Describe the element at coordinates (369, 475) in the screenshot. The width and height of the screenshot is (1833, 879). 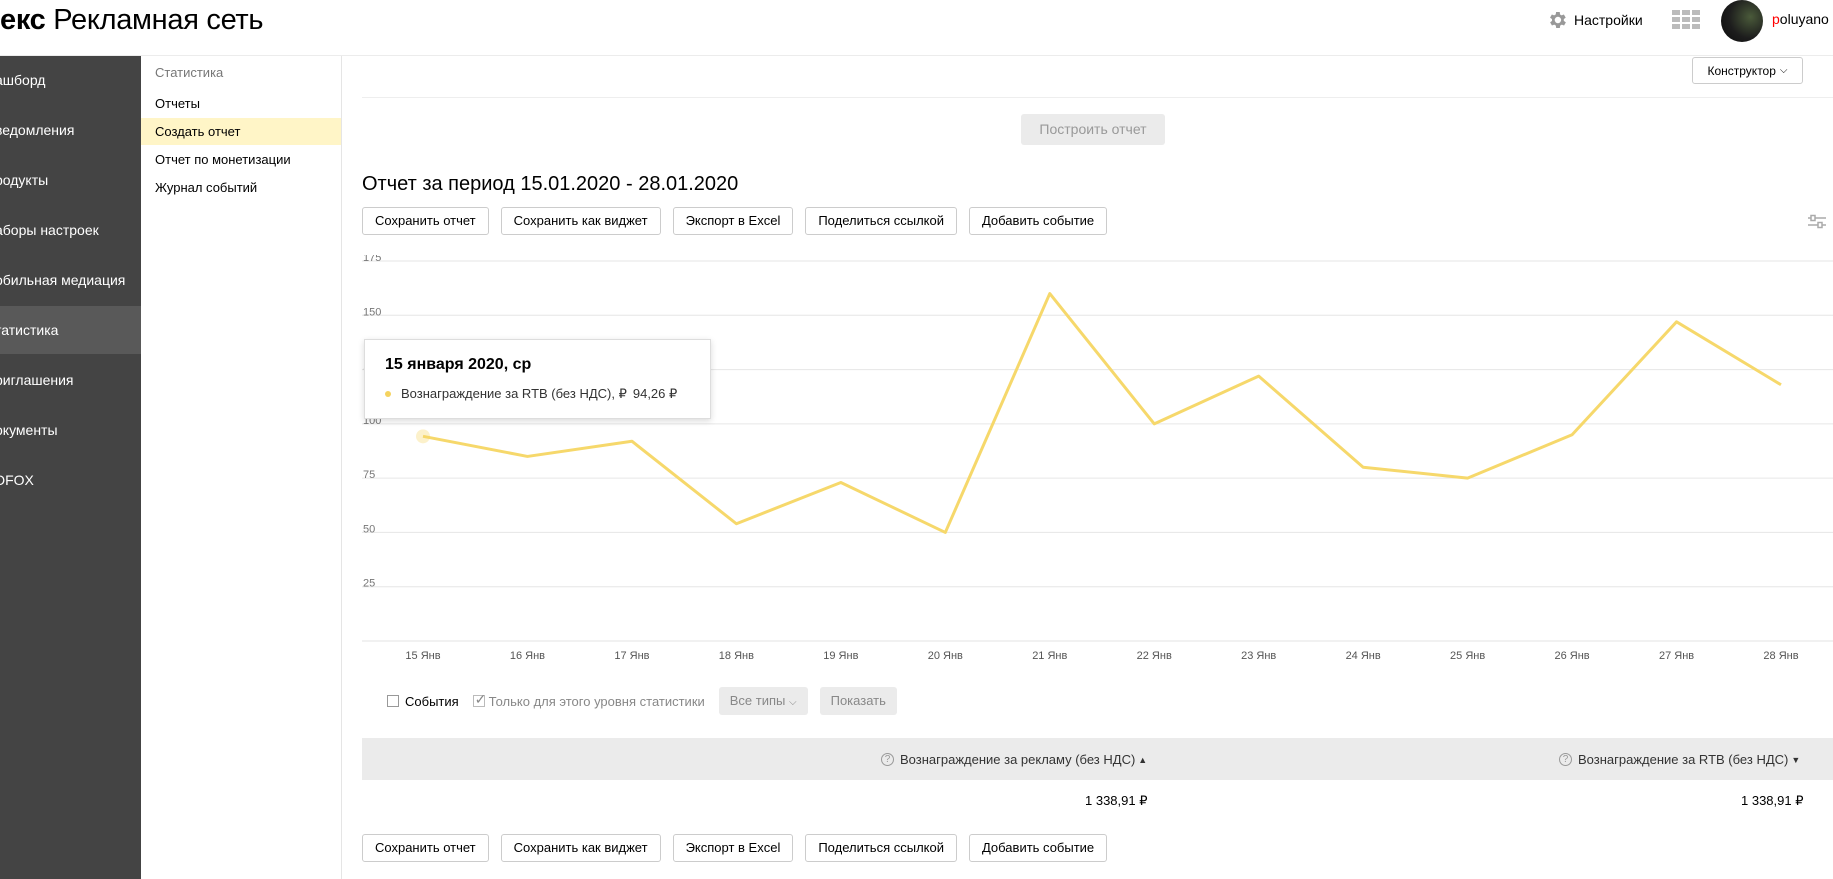
I see `y-tick-label: 75` at that location.